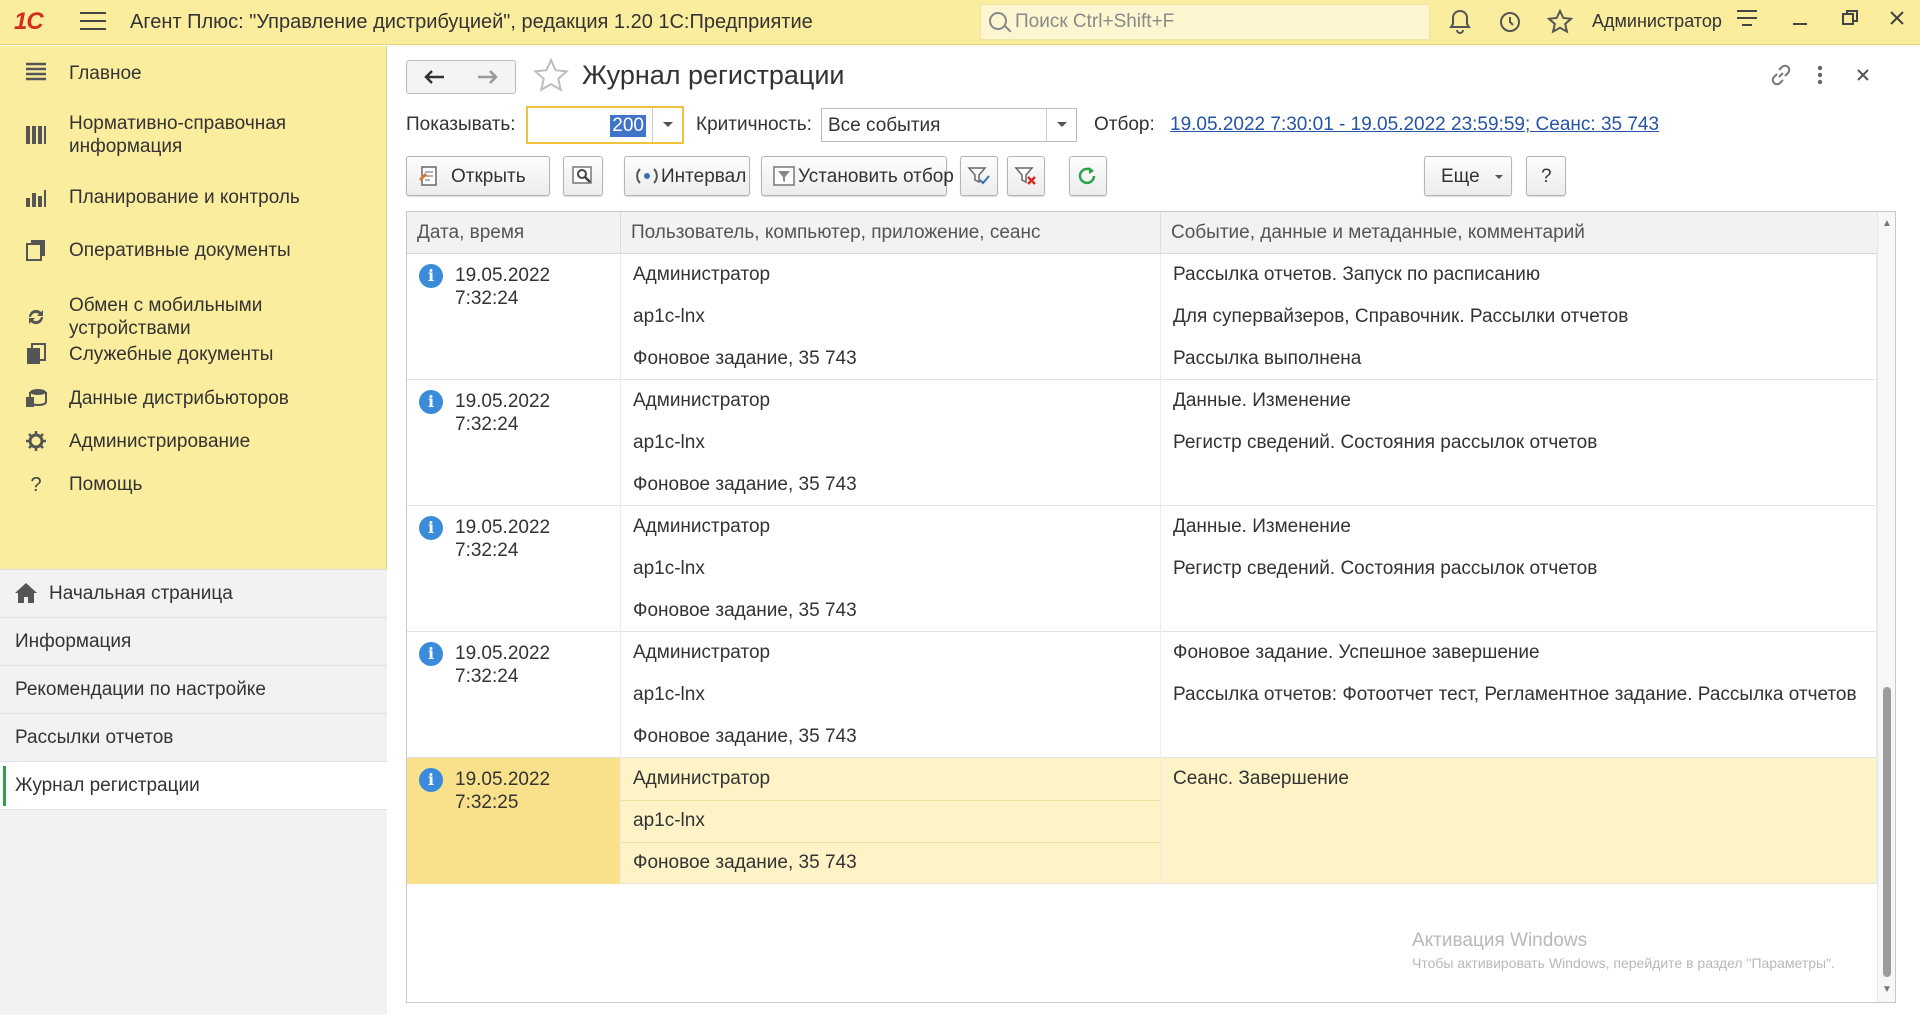 The image size is (1920, 1015). I want to click on section-planning: Планирование и контроль, so click(193, 198).